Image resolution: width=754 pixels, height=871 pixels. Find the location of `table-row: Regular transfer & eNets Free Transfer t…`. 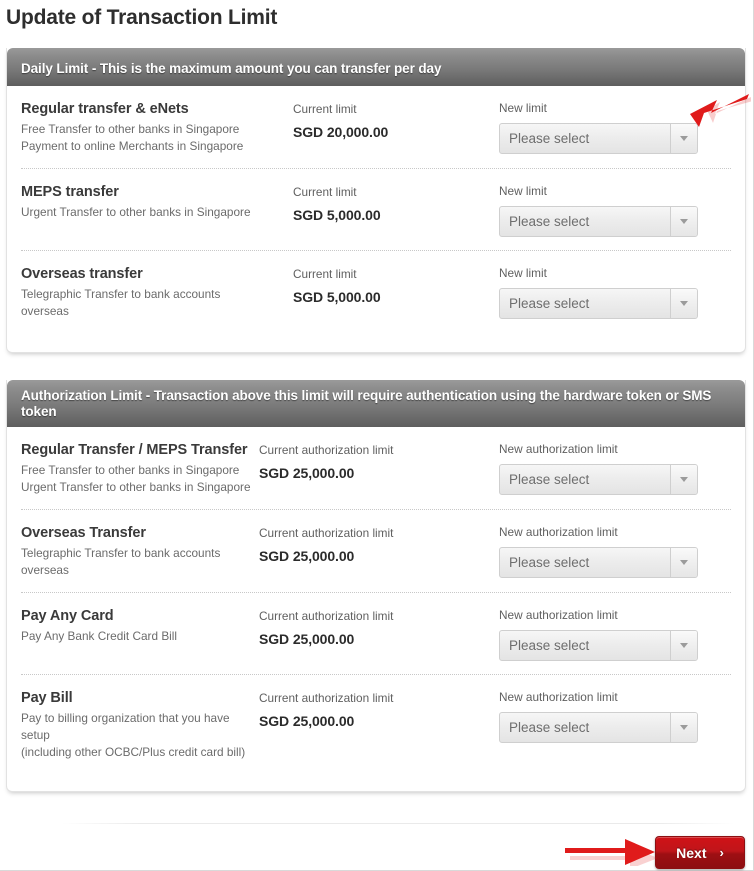

table-row: Regular transfer & eNets Free Transfer t… is located at coordinates (376, 127).